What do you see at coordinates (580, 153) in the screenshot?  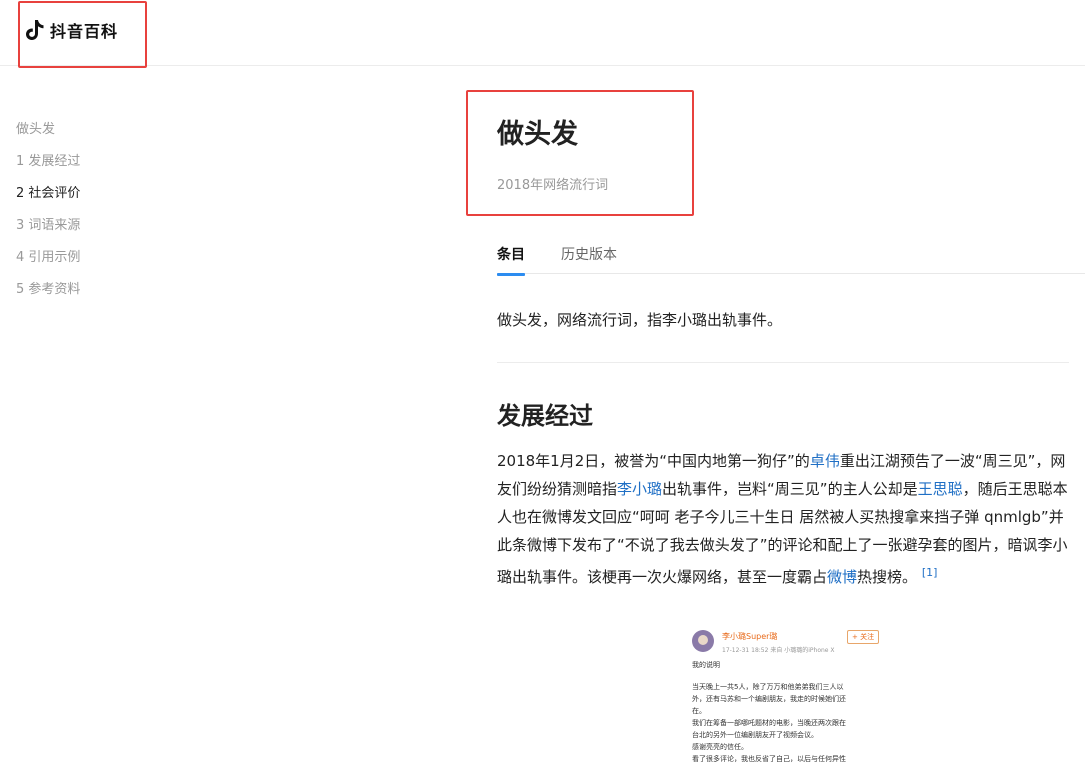 I see `title-highlight-box` at bounding box center [580, 153].